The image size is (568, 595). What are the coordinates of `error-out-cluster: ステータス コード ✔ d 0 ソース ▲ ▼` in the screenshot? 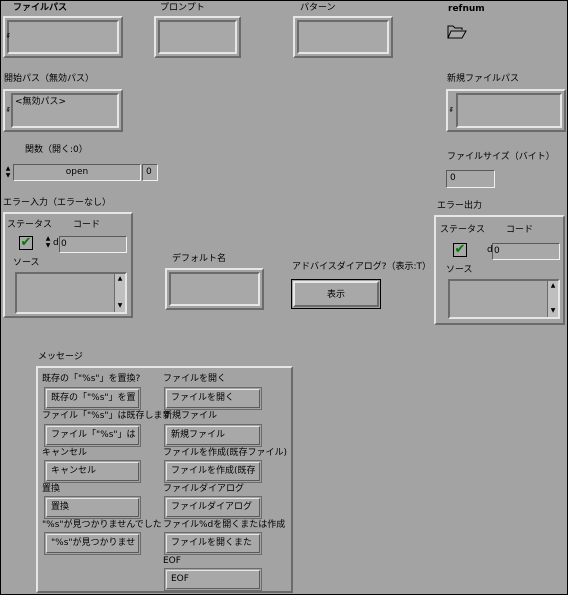 It's located at (499, 270).